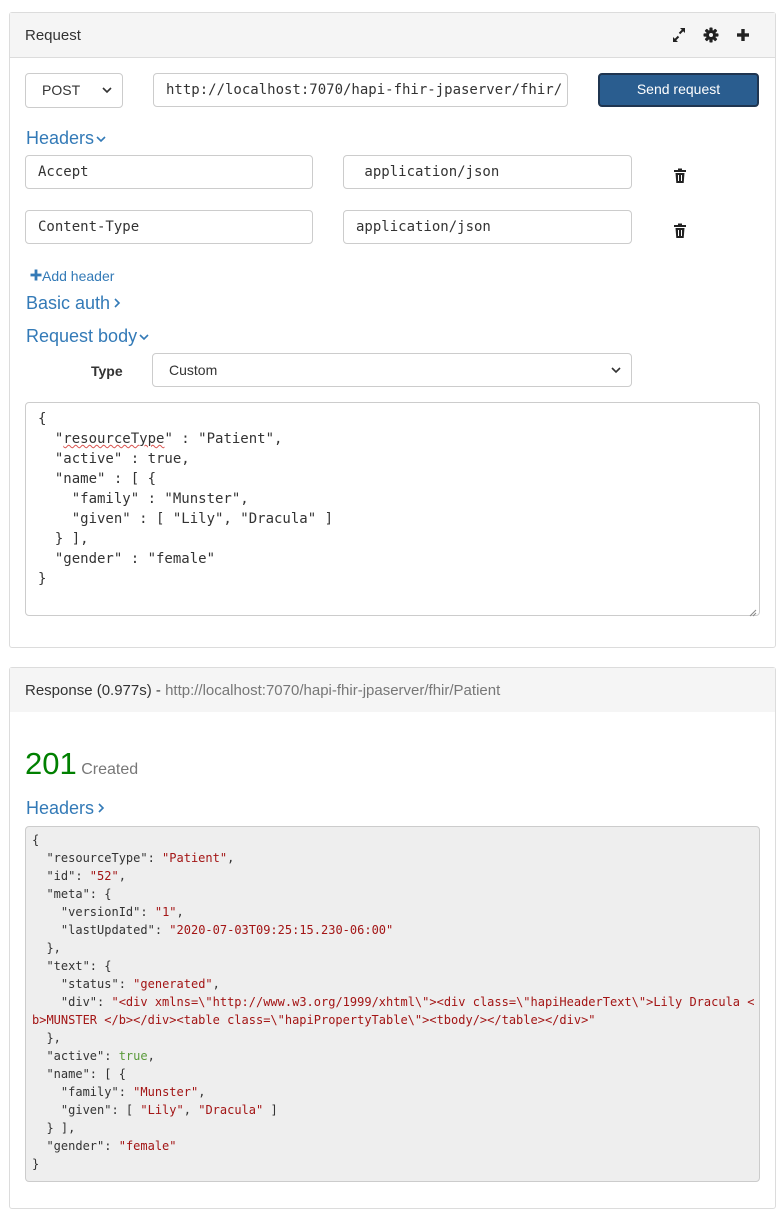  What do you see at coordinates (143, 499) in the screenshot?
I see `code-line: "family" : "Munster",` at bounding box center [143, 499].